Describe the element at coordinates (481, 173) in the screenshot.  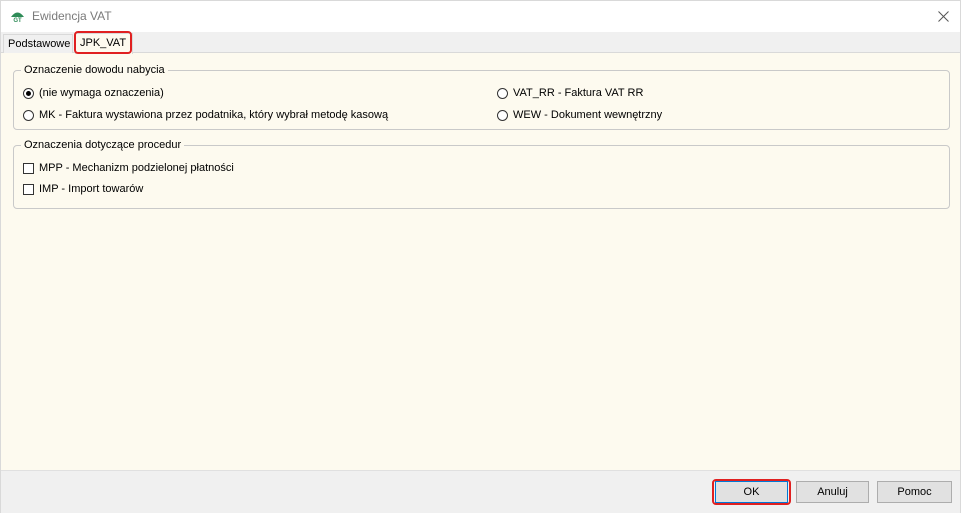
I see `procedures-group: Oznaczenia dotyczące procedur` at that location.